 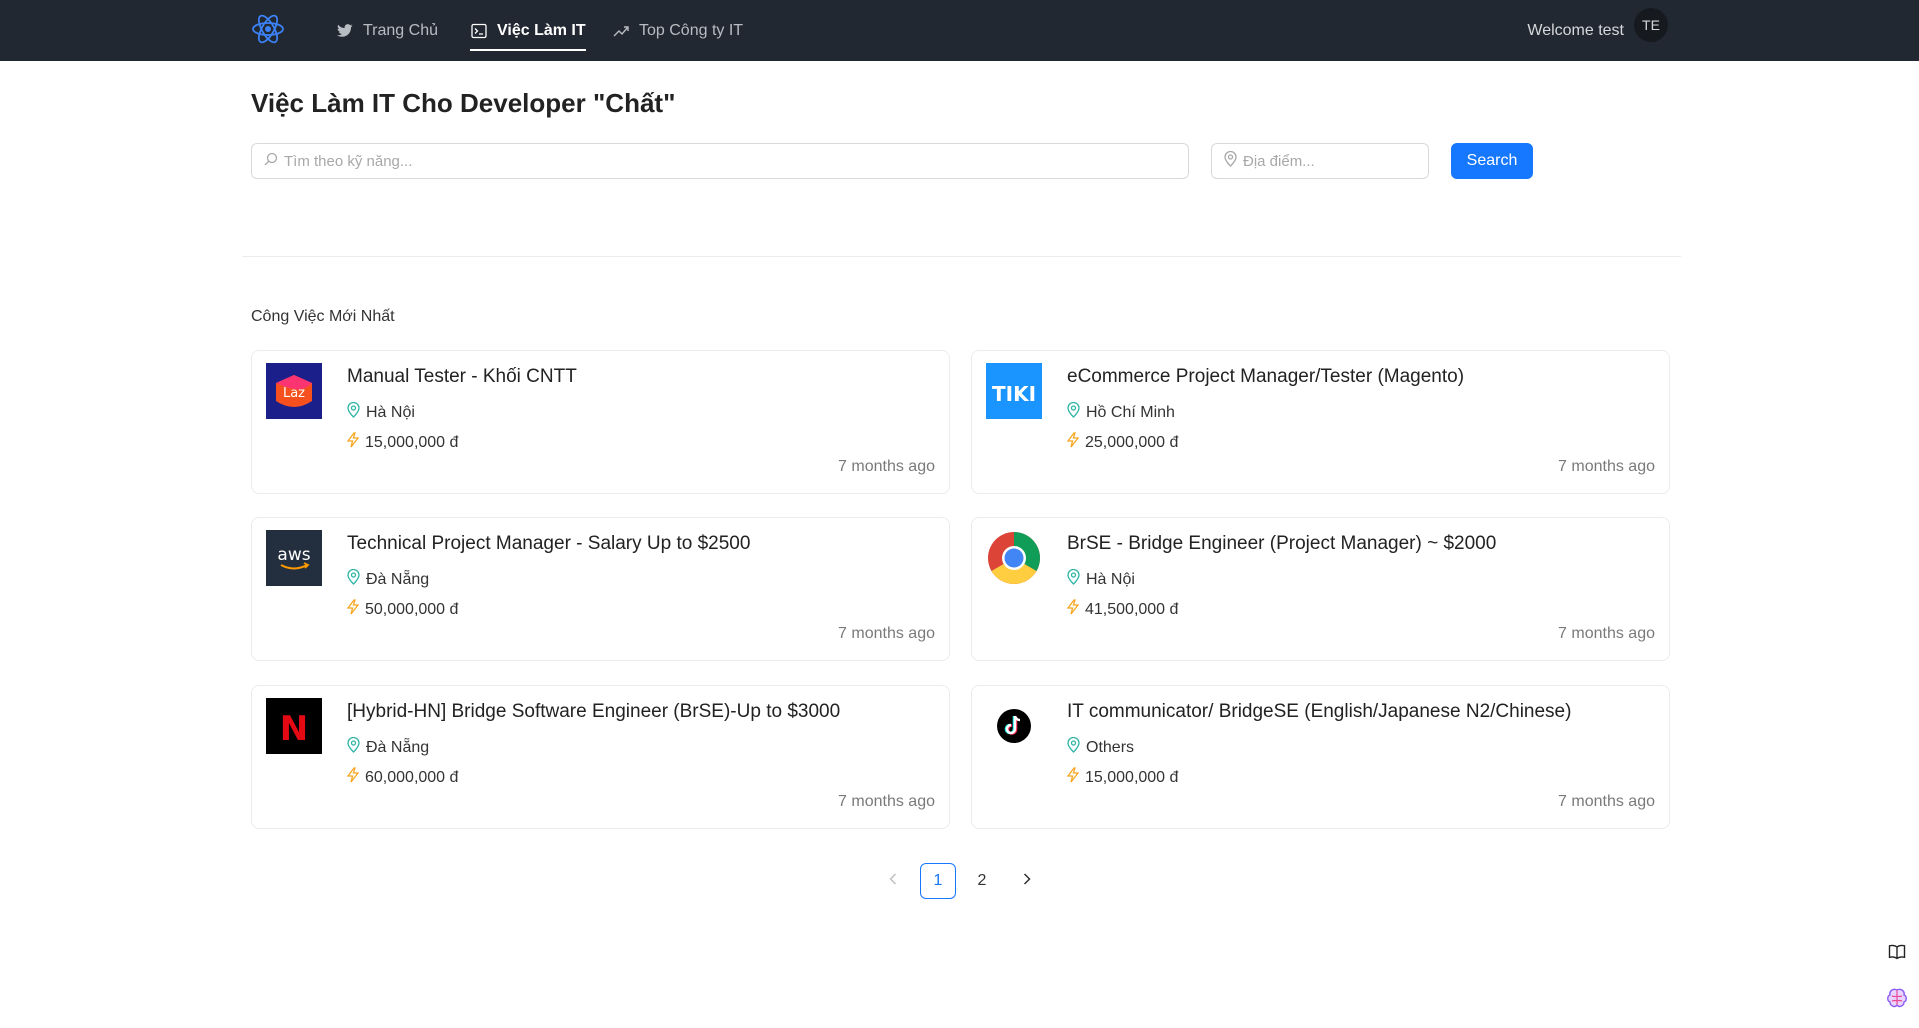 I want to click on location-search-input, so click(x=1335, y=161).